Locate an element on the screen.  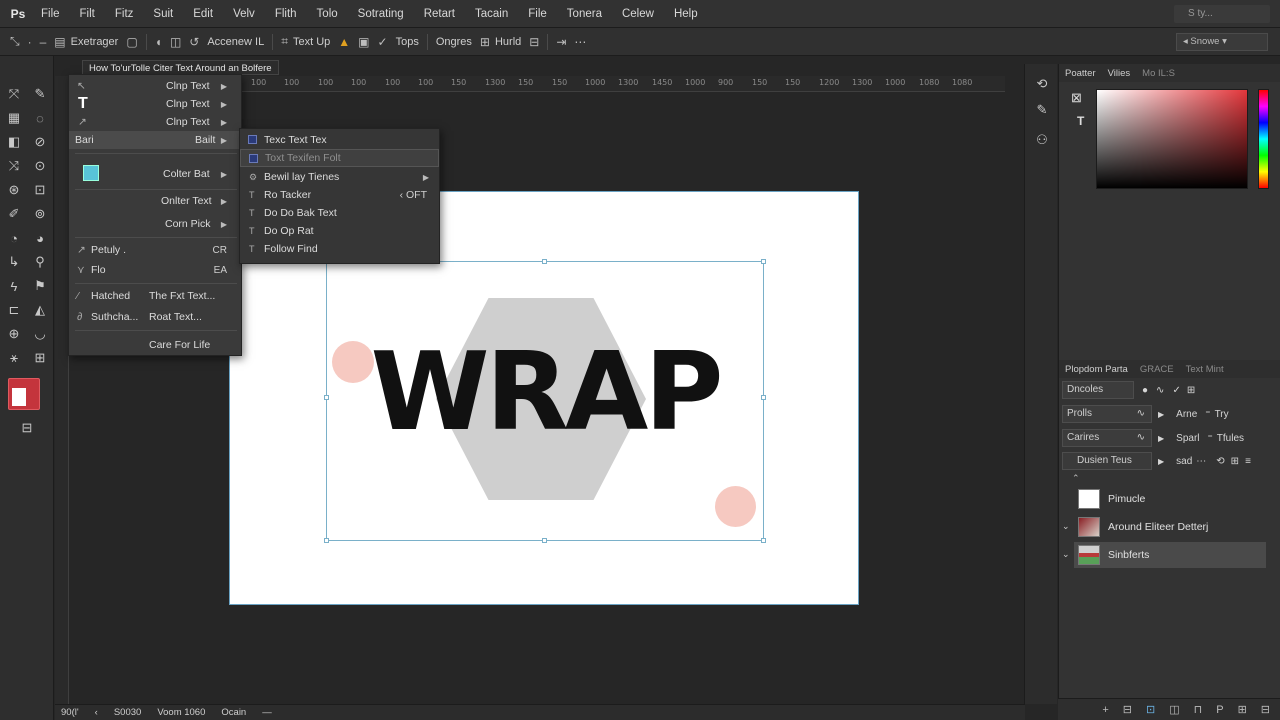
clone-tool-icon: ⊡ is located at coordinates (40, 190).